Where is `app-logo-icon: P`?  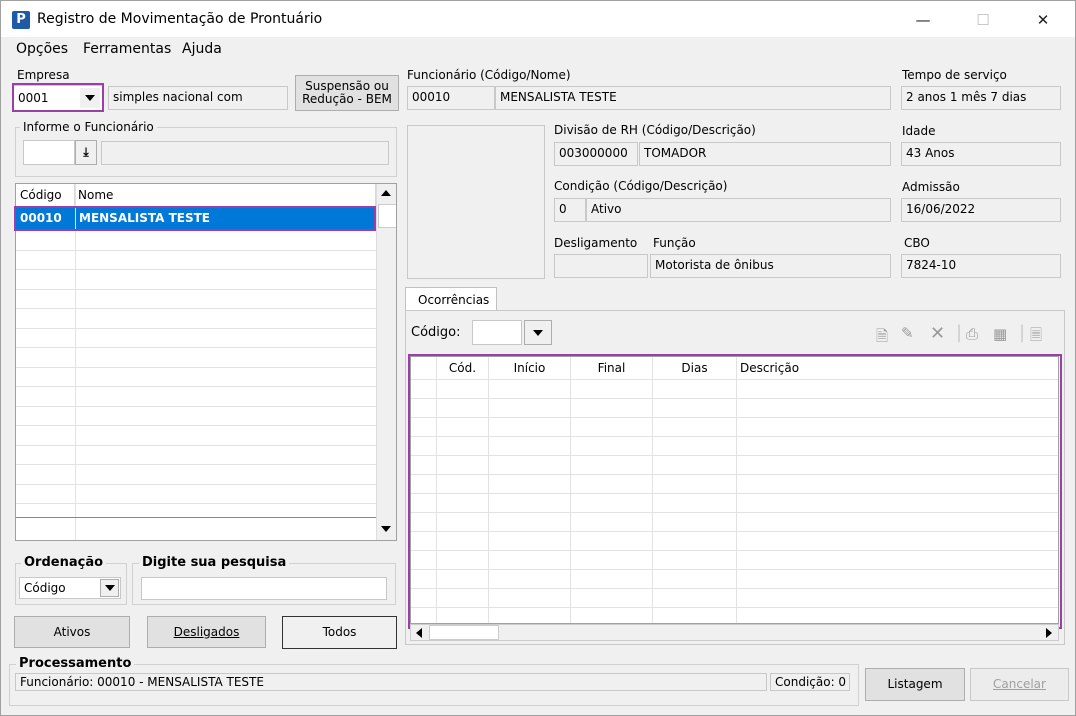 app-logo-icon: P is located at coordinates (21, 20).